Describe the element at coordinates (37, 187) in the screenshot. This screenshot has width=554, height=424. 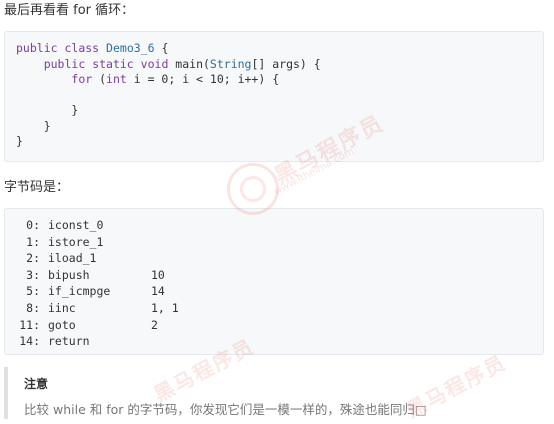
I see `section-heading-bytecode: 字节码是：` at that location.